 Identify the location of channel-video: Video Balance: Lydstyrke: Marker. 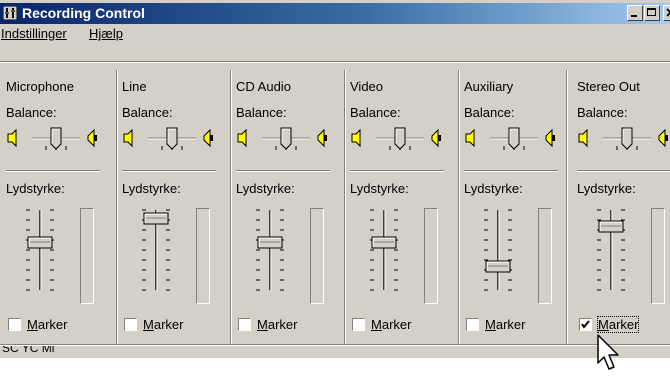
(403, 208).